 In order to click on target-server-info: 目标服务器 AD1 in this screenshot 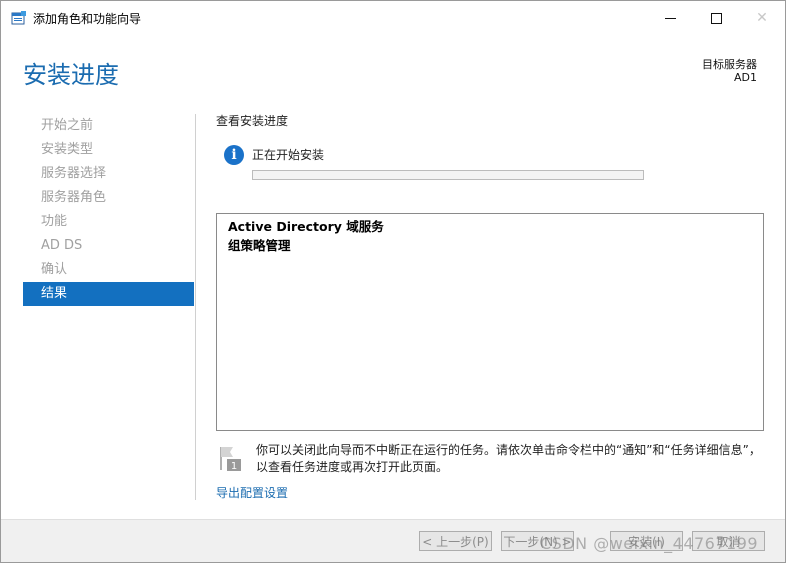, I will do `click(729, 71)`.